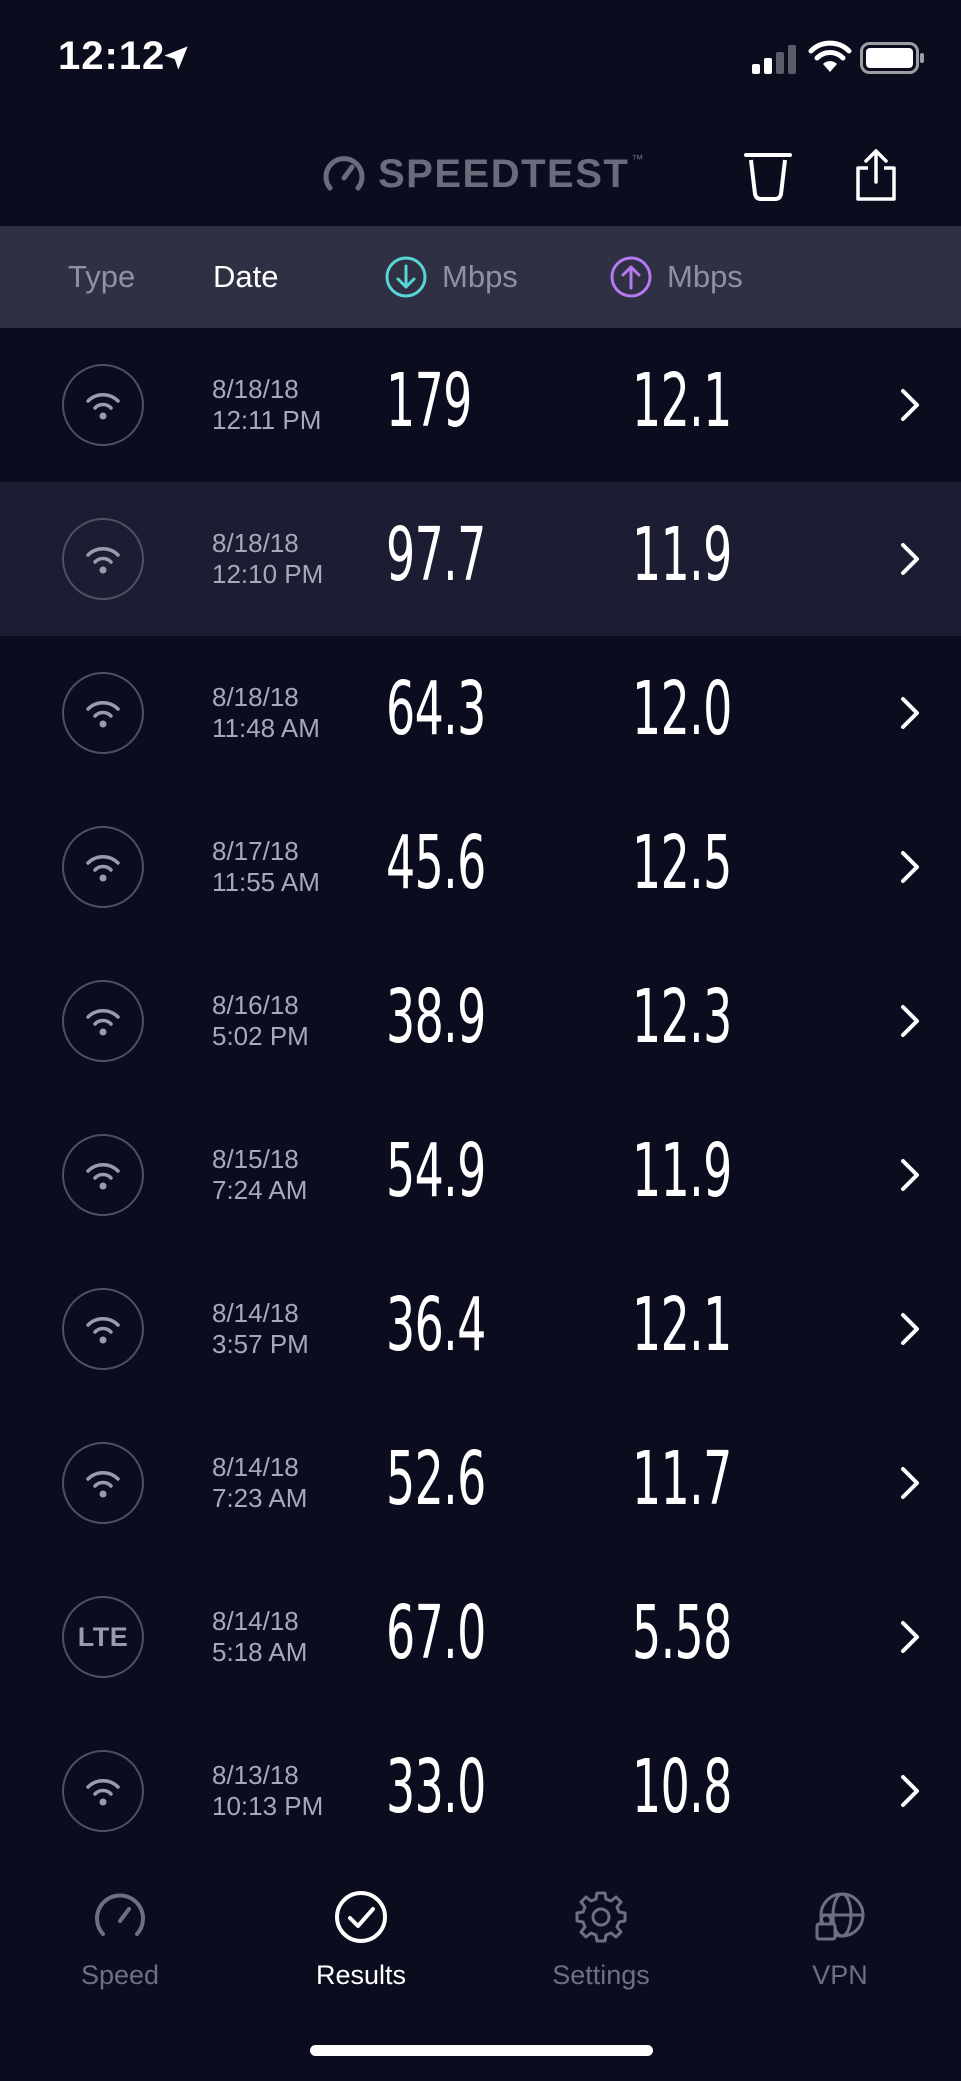  What do you see at coordinates (682, 709) in the screenshot?
I see `upload-speed: 12.0` at bounding box center [682, 709].